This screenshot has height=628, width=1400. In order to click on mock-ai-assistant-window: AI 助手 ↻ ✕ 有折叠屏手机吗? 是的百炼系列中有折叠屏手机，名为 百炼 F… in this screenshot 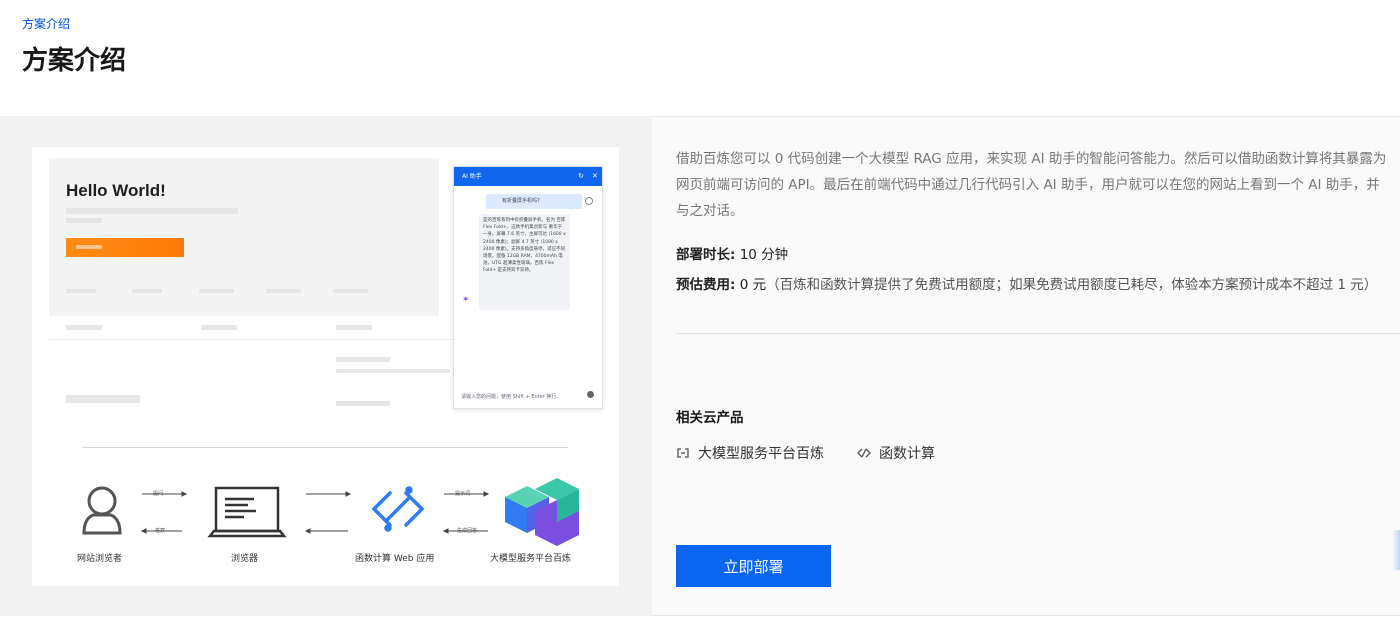, I will do `click(528, 287)`.